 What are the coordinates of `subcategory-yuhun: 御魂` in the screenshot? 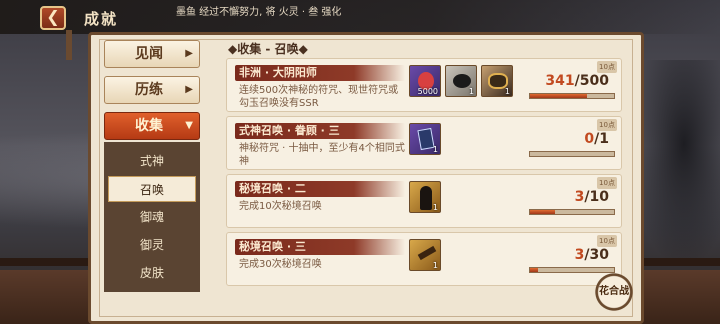 It's located at (152, 217).